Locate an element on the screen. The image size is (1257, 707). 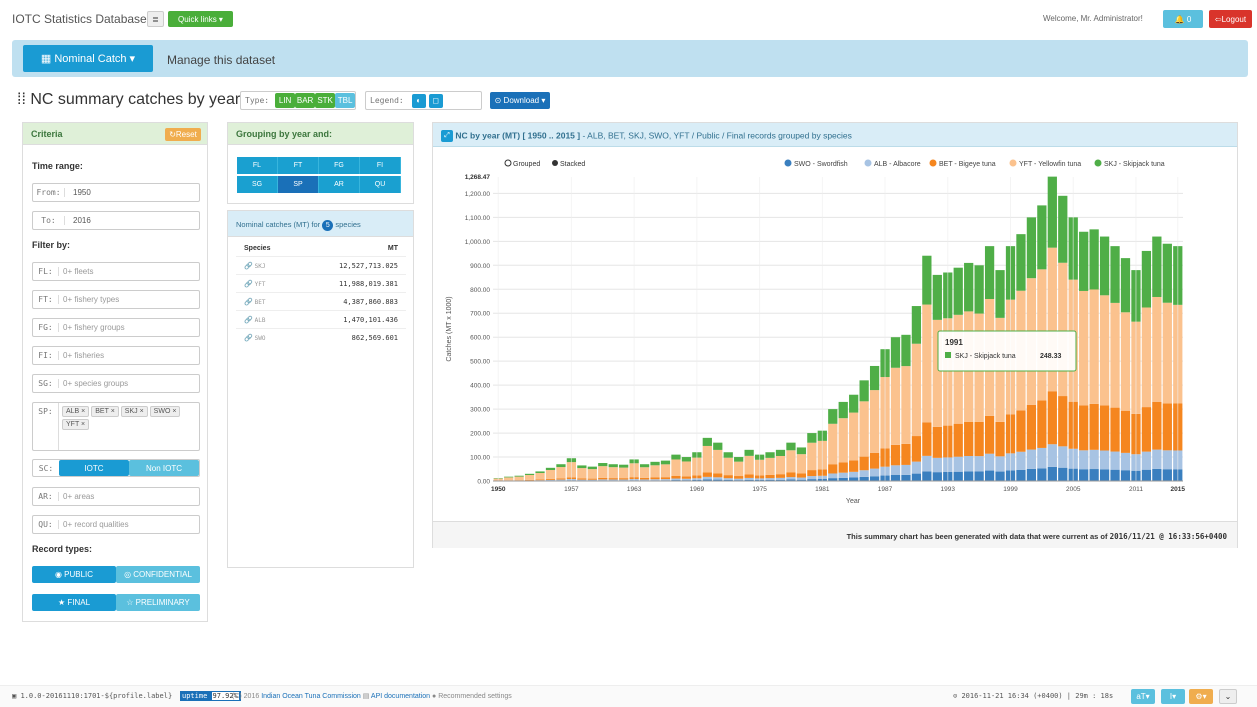
filter-ar-field: AR: 0+ areas is located at coordinates (116, 496).